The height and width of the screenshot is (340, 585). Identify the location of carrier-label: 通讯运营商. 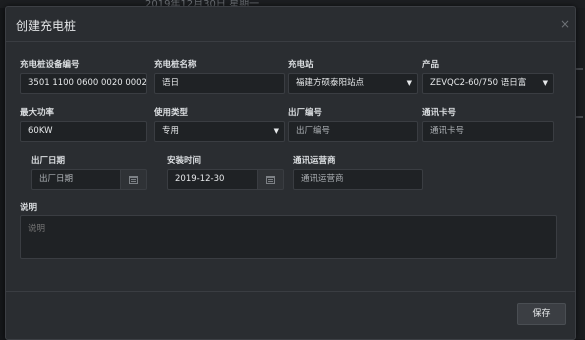
(314, 161).